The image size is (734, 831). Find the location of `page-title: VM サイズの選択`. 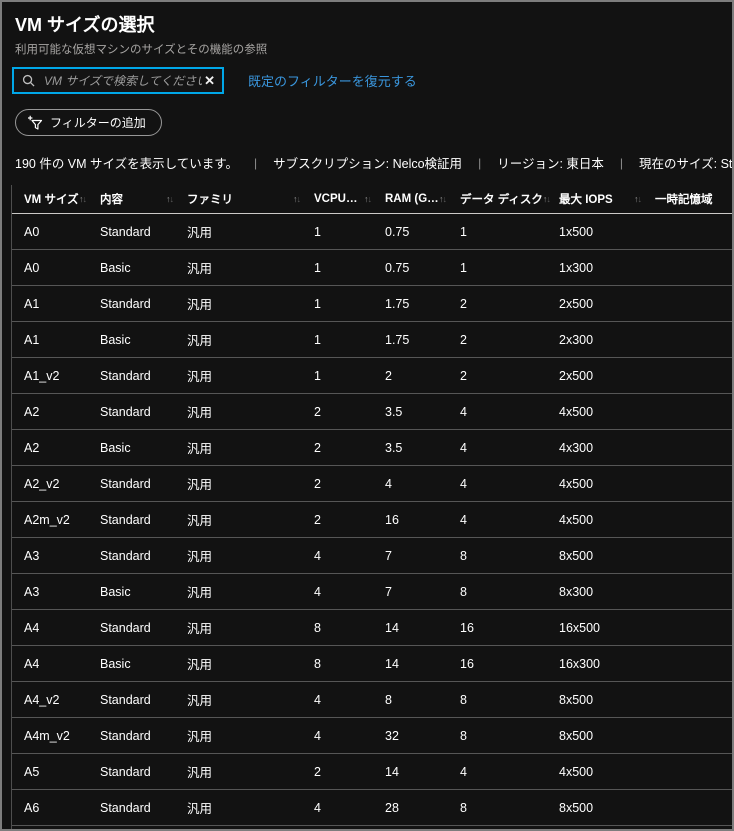

page-title: VM サイズの選択 is located at coordinates (85, 25).